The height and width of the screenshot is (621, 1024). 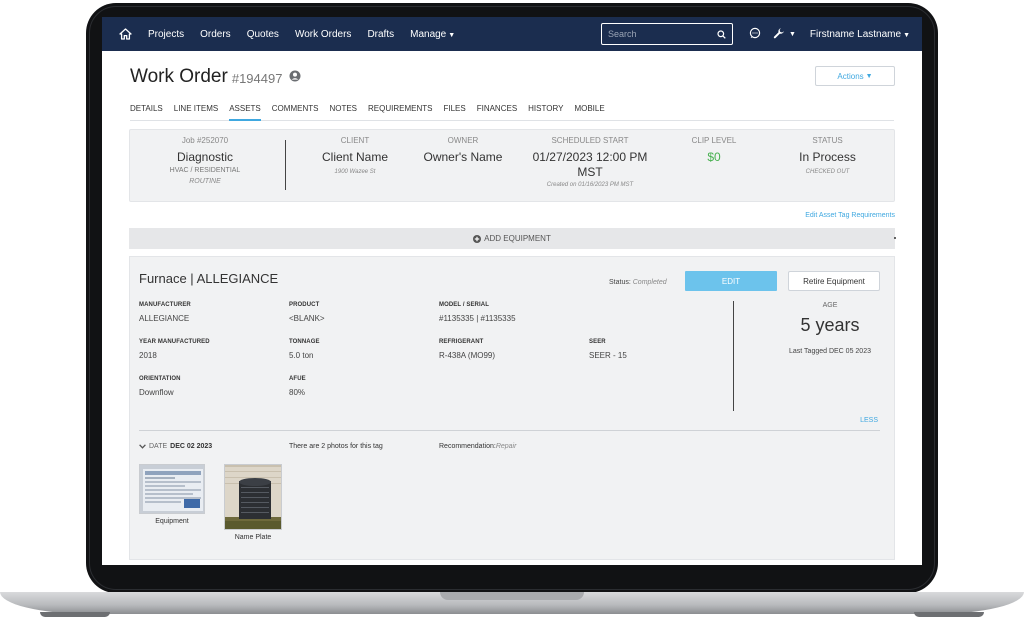 I want to click on status-value: In Process, so click(x=827, y=157).